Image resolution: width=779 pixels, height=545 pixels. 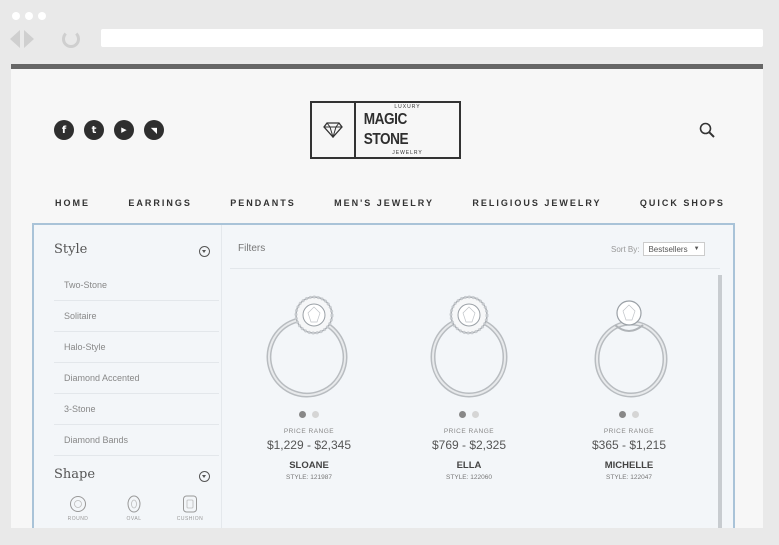 I want to click on shape-option-oval: OVAL, so click(x=134, y=508).